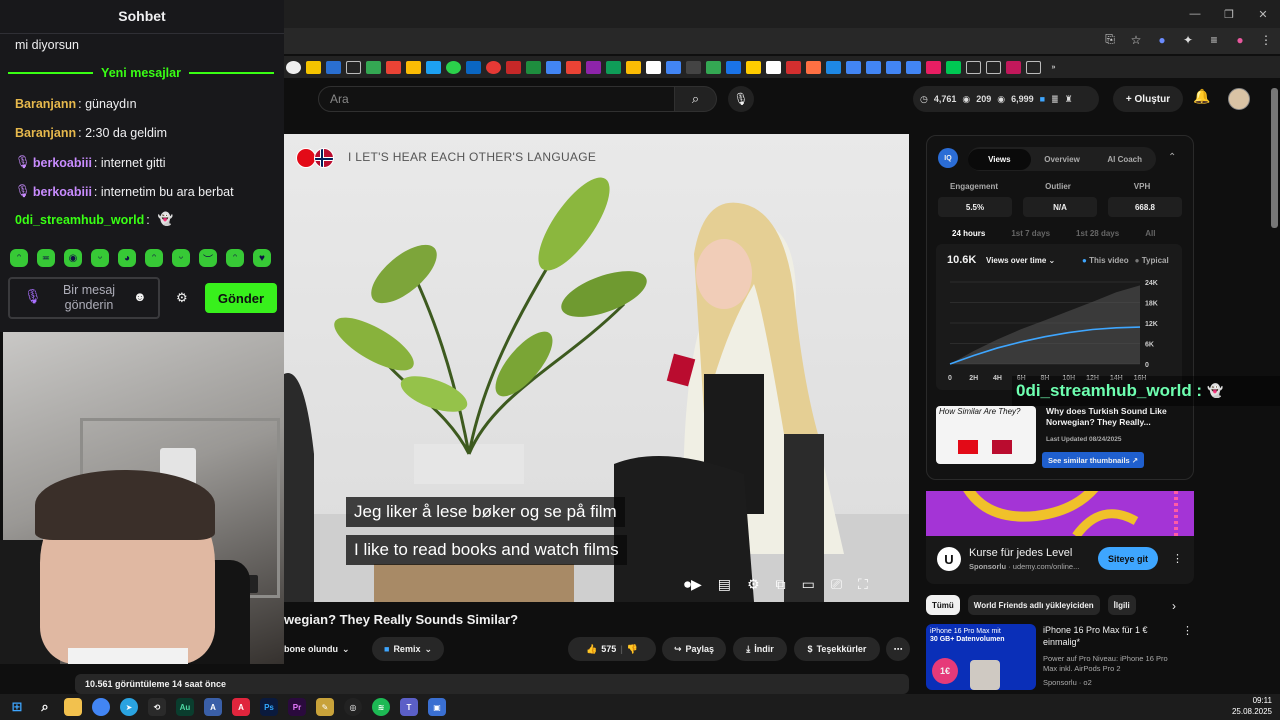  I want to click on period-7d: 1st 7 days, so click(1030, 233).